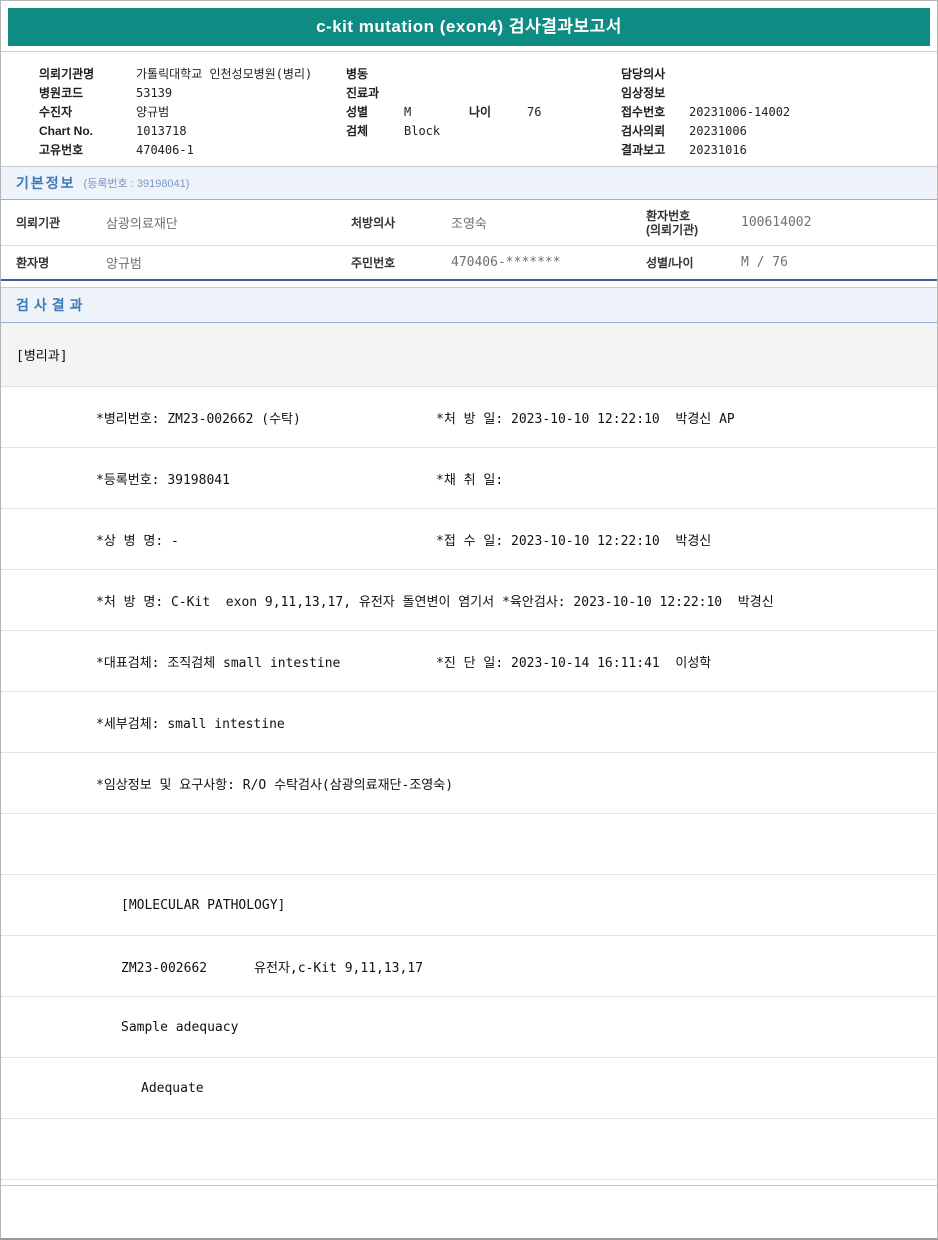  What do you see at coordinates (469, 183) in the screenshot?
I see `basic-info-section-header: 기본정보 (등록번호 : 39198041)` at bounding box center [469, 183].